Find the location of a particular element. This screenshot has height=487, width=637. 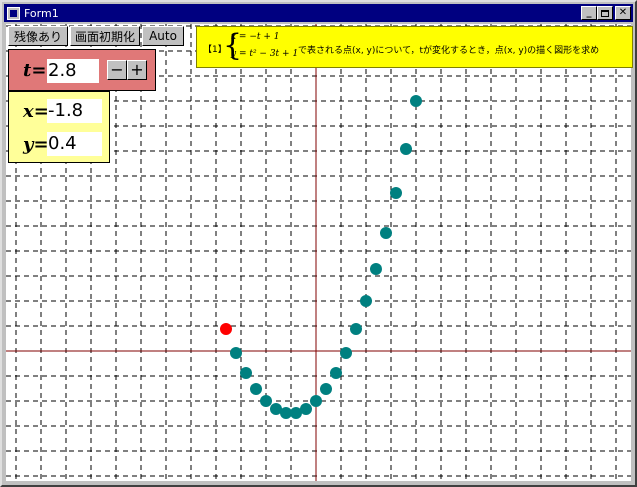

maximize-icon is located at coordinates (605, 13).